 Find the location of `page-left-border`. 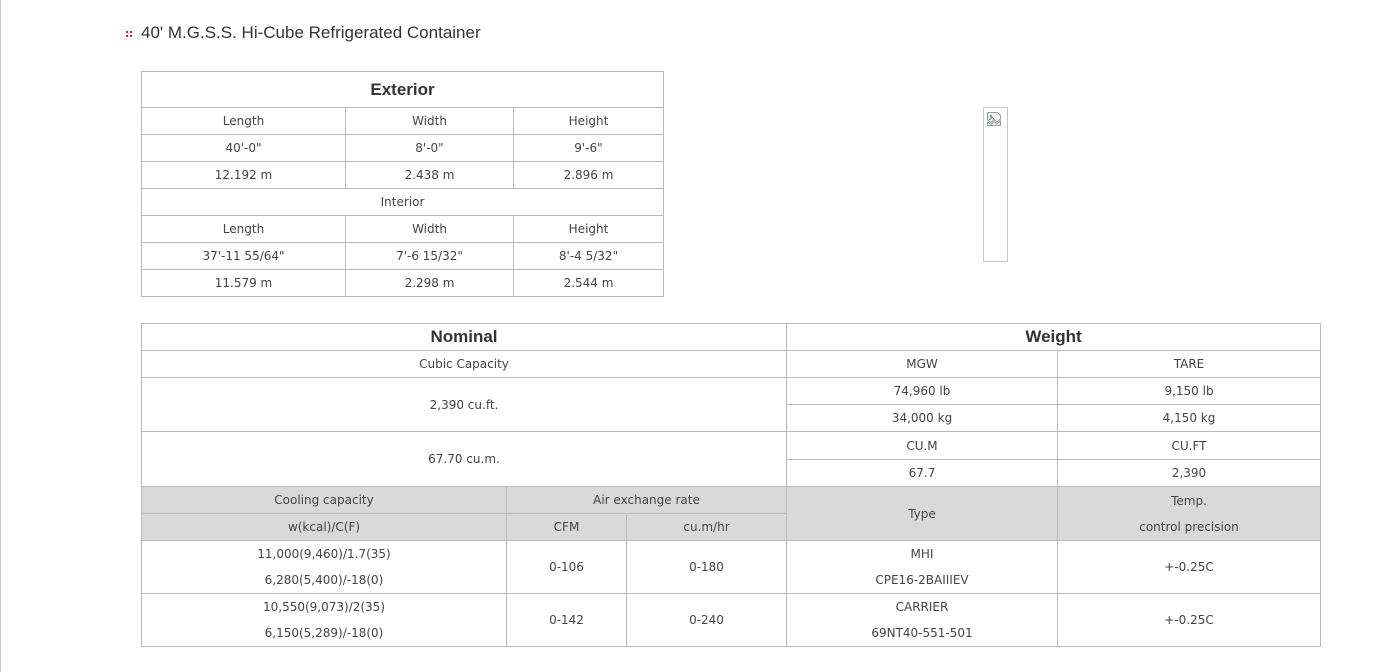

page-left-border is located at coordinates (0, 336).